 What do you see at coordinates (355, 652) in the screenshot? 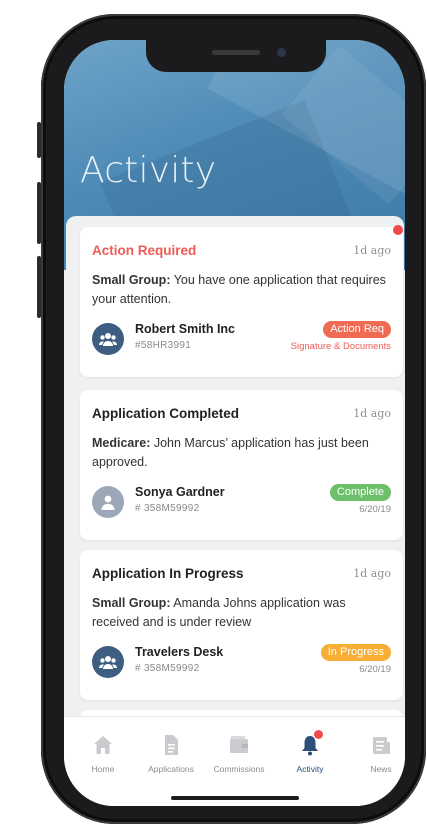
I see `status-badge: In Progress` at bounding box center [355, 652].